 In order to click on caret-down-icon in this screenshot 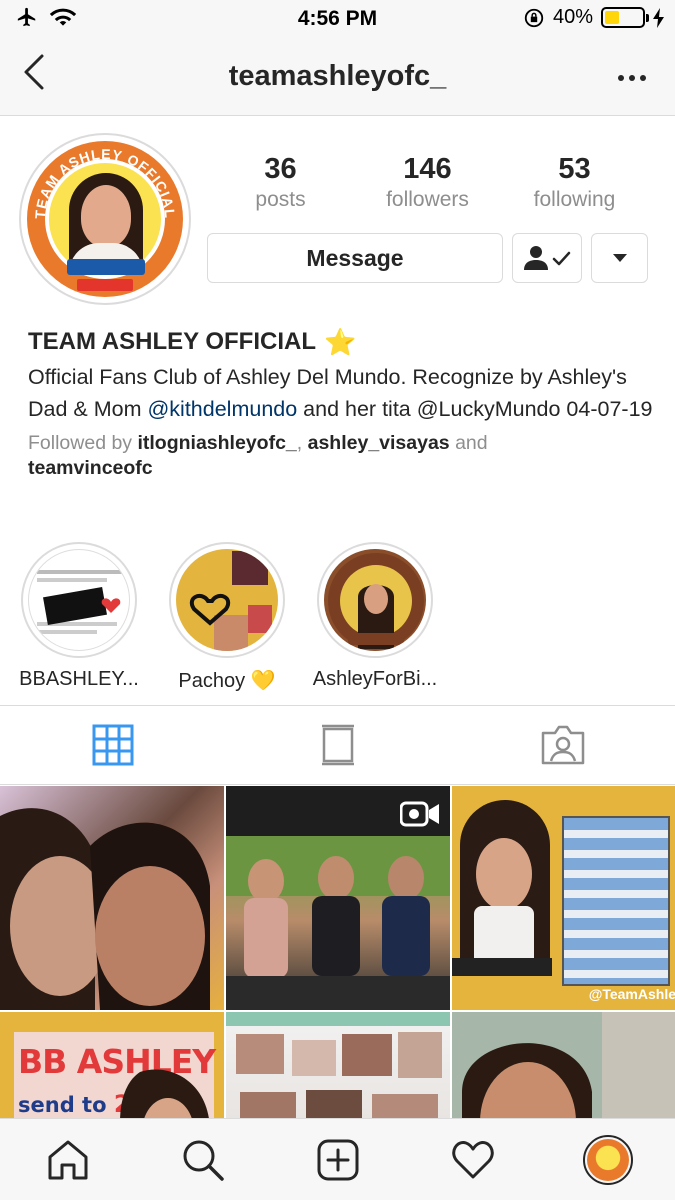, I will do `click(619, 258)`.